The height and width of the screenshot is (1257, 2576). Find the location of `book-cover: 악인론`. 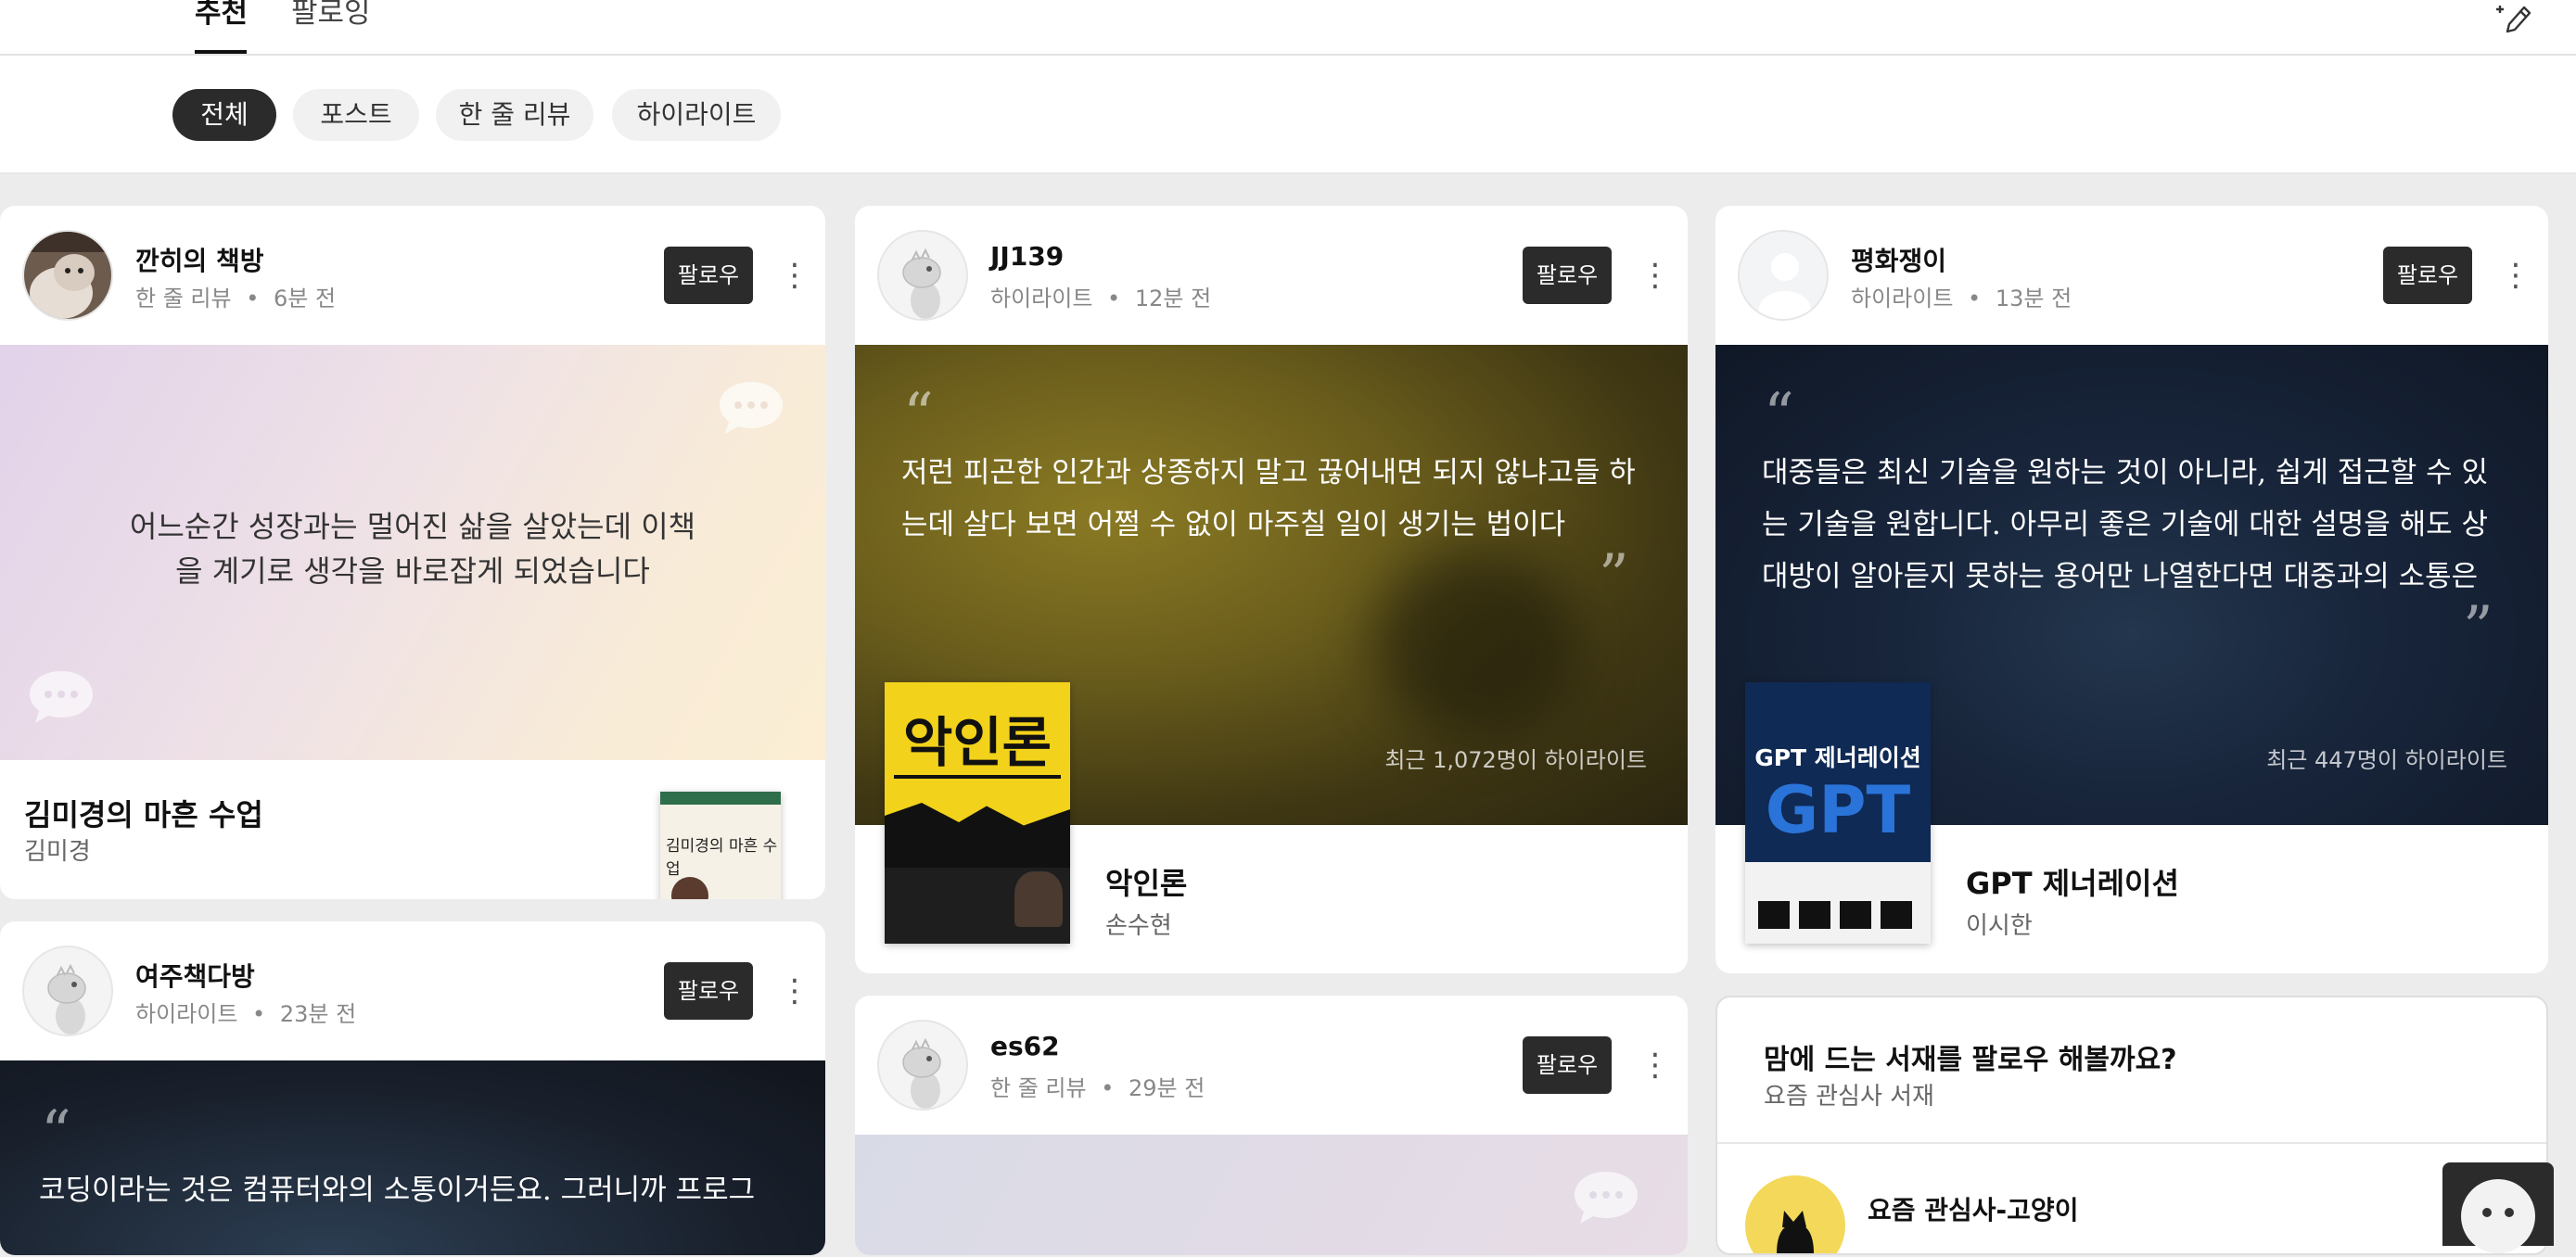

book-cover: 악인론 is located at coordinates (977, 813).